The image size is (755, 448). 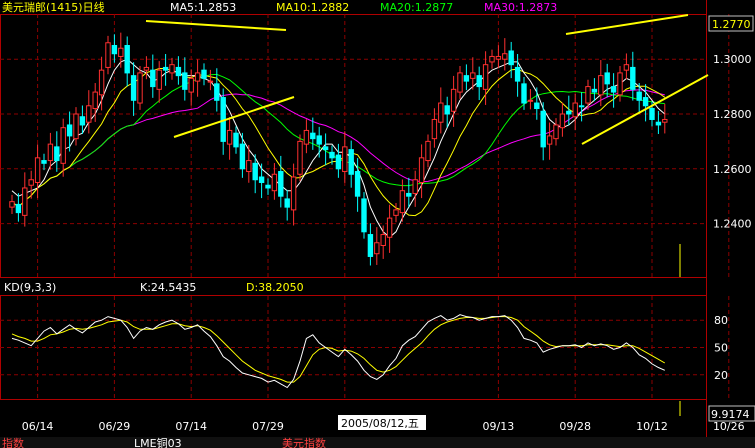 What do you see at coordinates (168, 287) in the screenshot?
I see `kd-k-value: K:24.5435` at bounding box center [168, 287].